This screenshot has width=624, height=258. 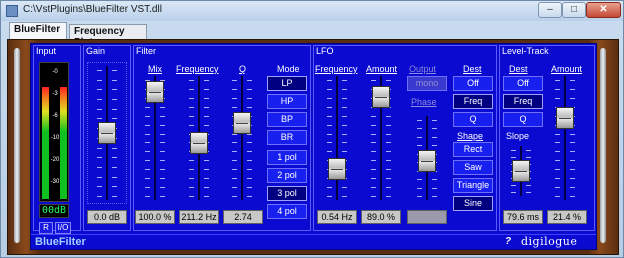 What do you see at coordinates (382, 69) in the screenshot?
I see `lfo-amount-label: Amount` at bounding box center [382, 69].